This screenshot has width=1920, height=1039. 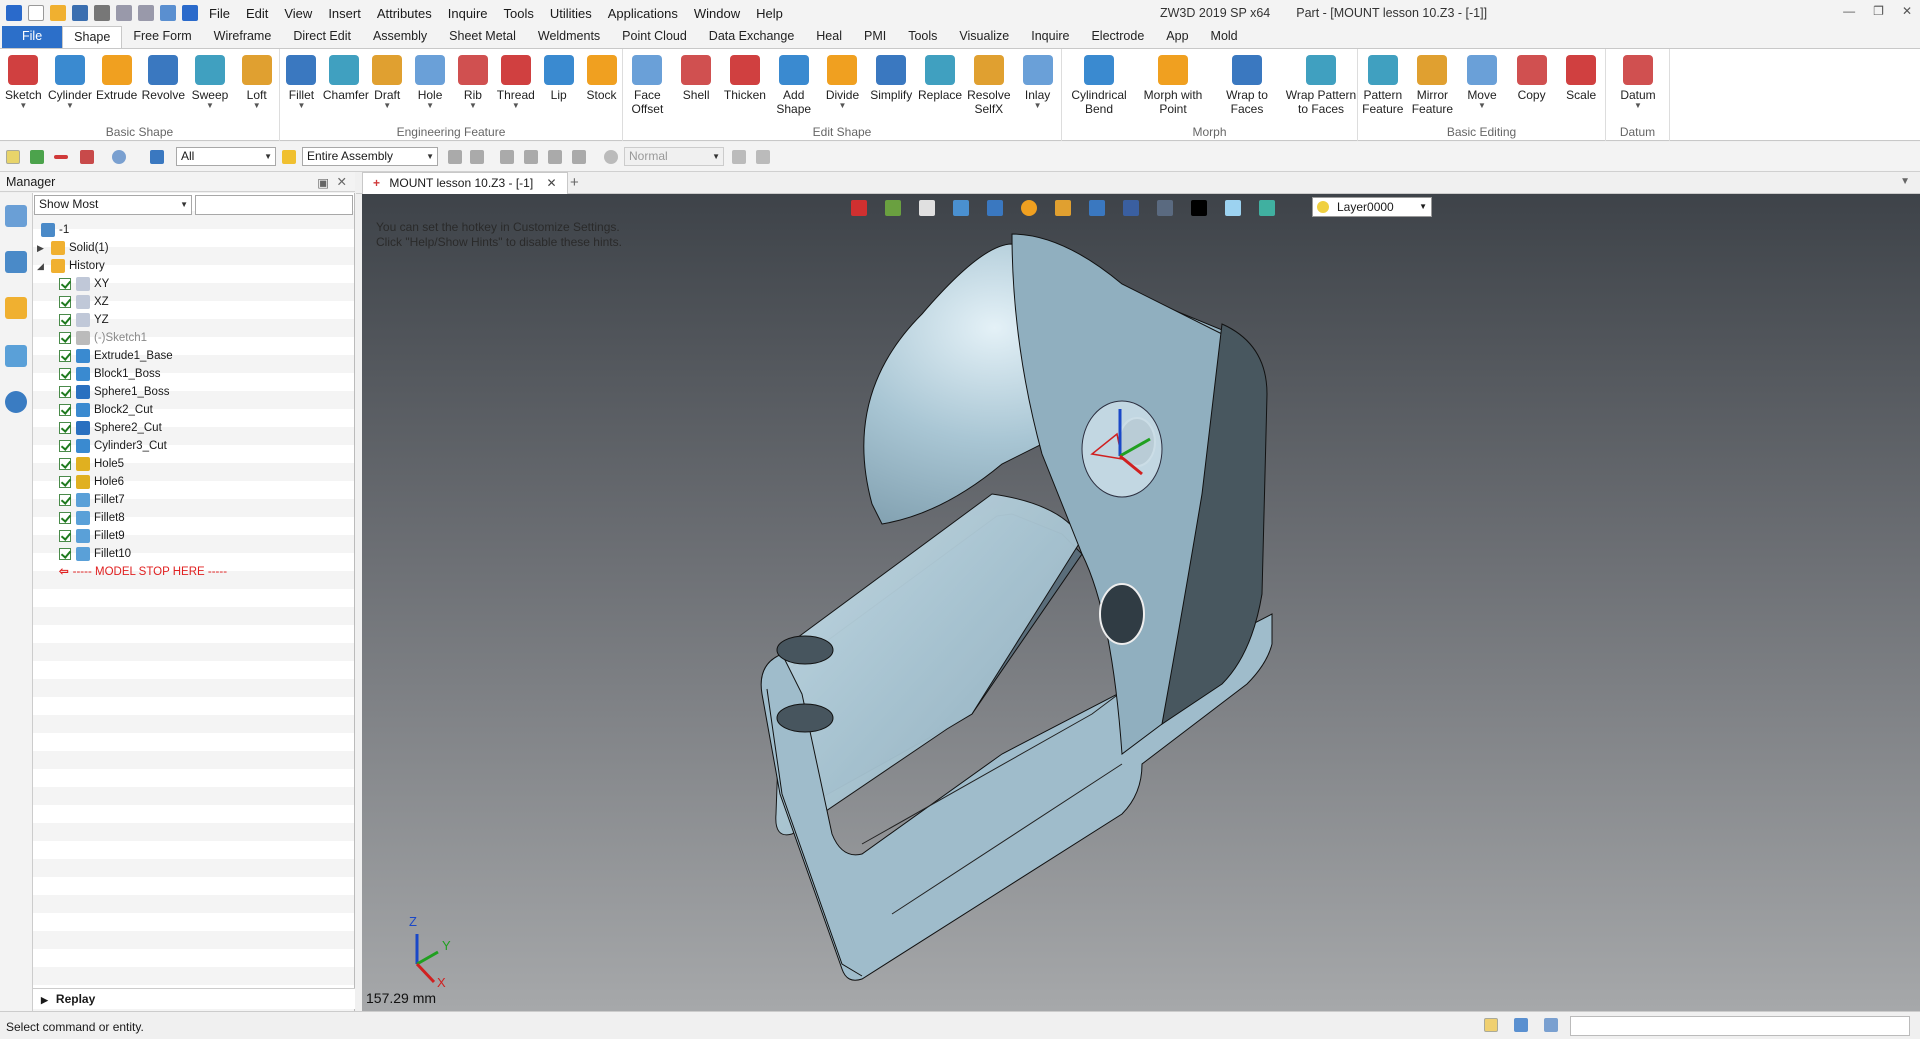 I want to click on scope-select: Entire Assembly ▼, so click(x=370, y=156).